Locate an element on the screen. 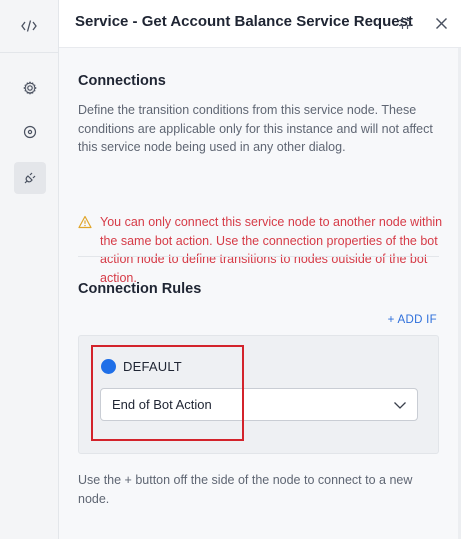  connections-tab is located at coordinates (30, 178).